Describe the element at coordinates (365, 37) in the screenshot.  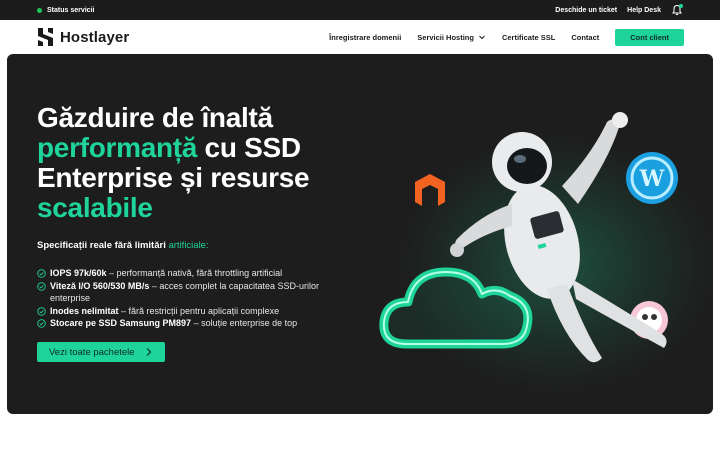
I see `nav-item-domains: Înregistrare domenii` at that location.